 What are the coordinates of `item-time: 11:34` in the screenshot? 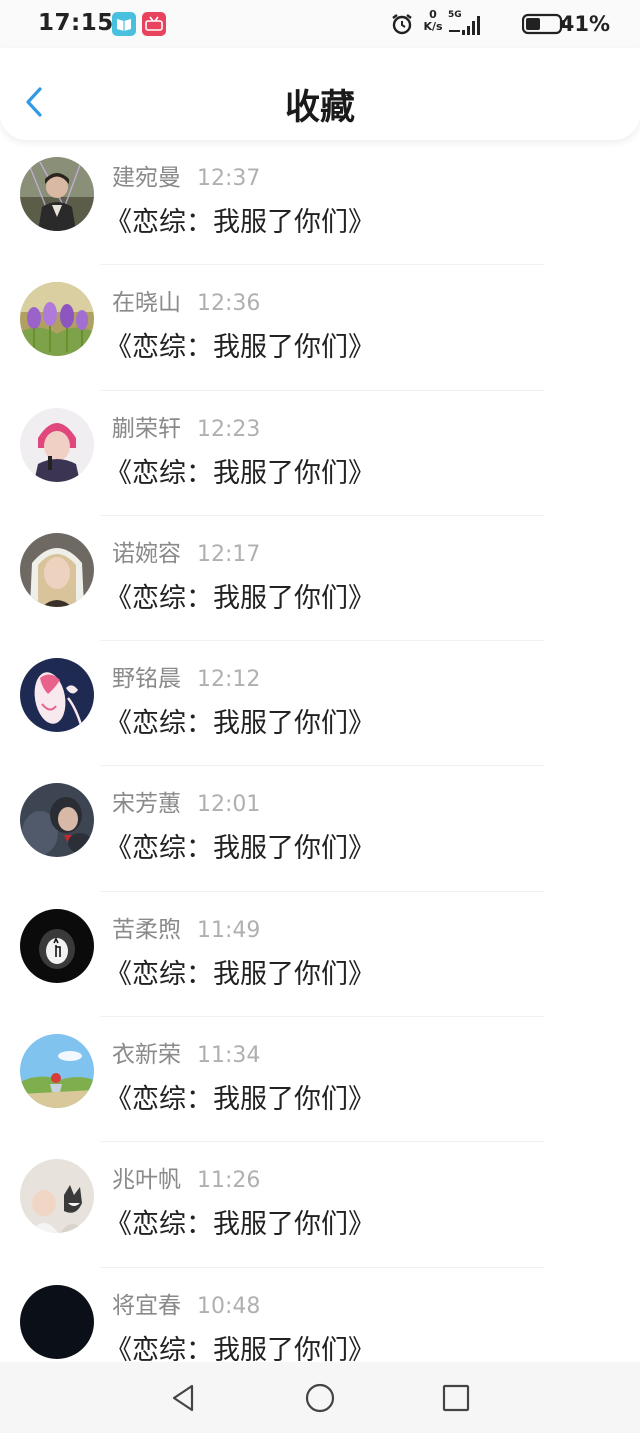 It's located at (229, 1056).